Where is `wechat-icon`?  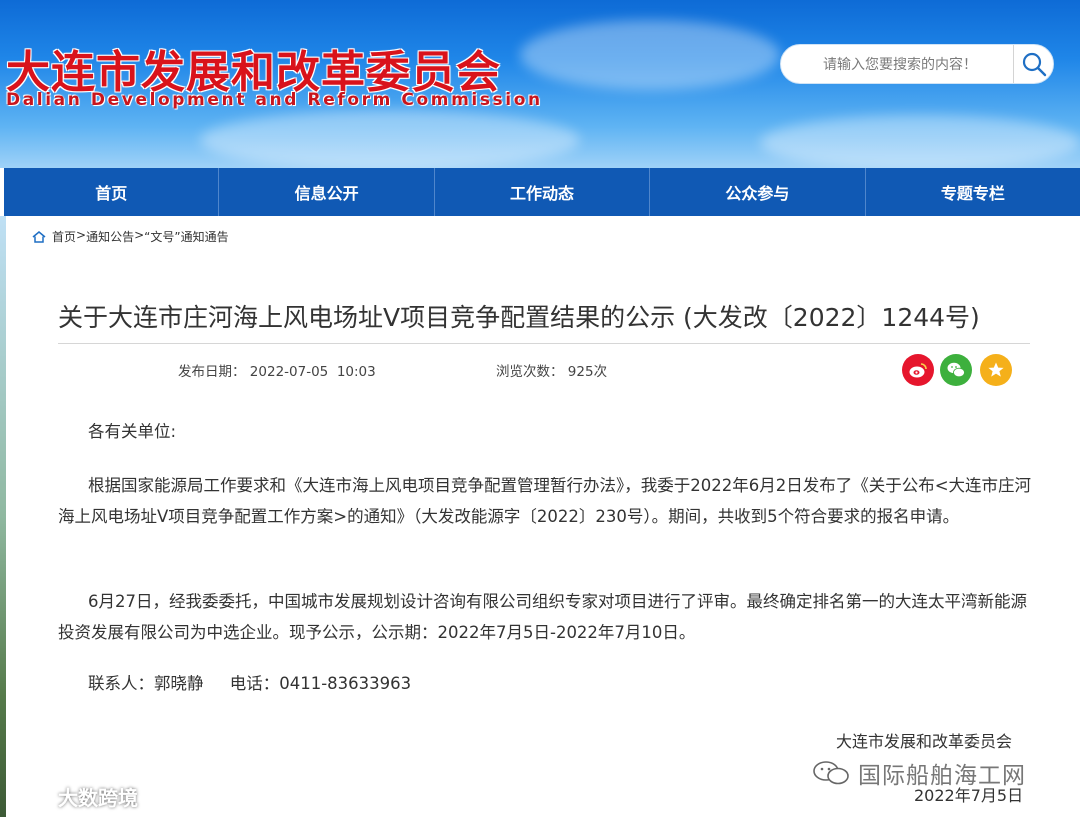 wechat-icon is located at coordinates (956, 370).